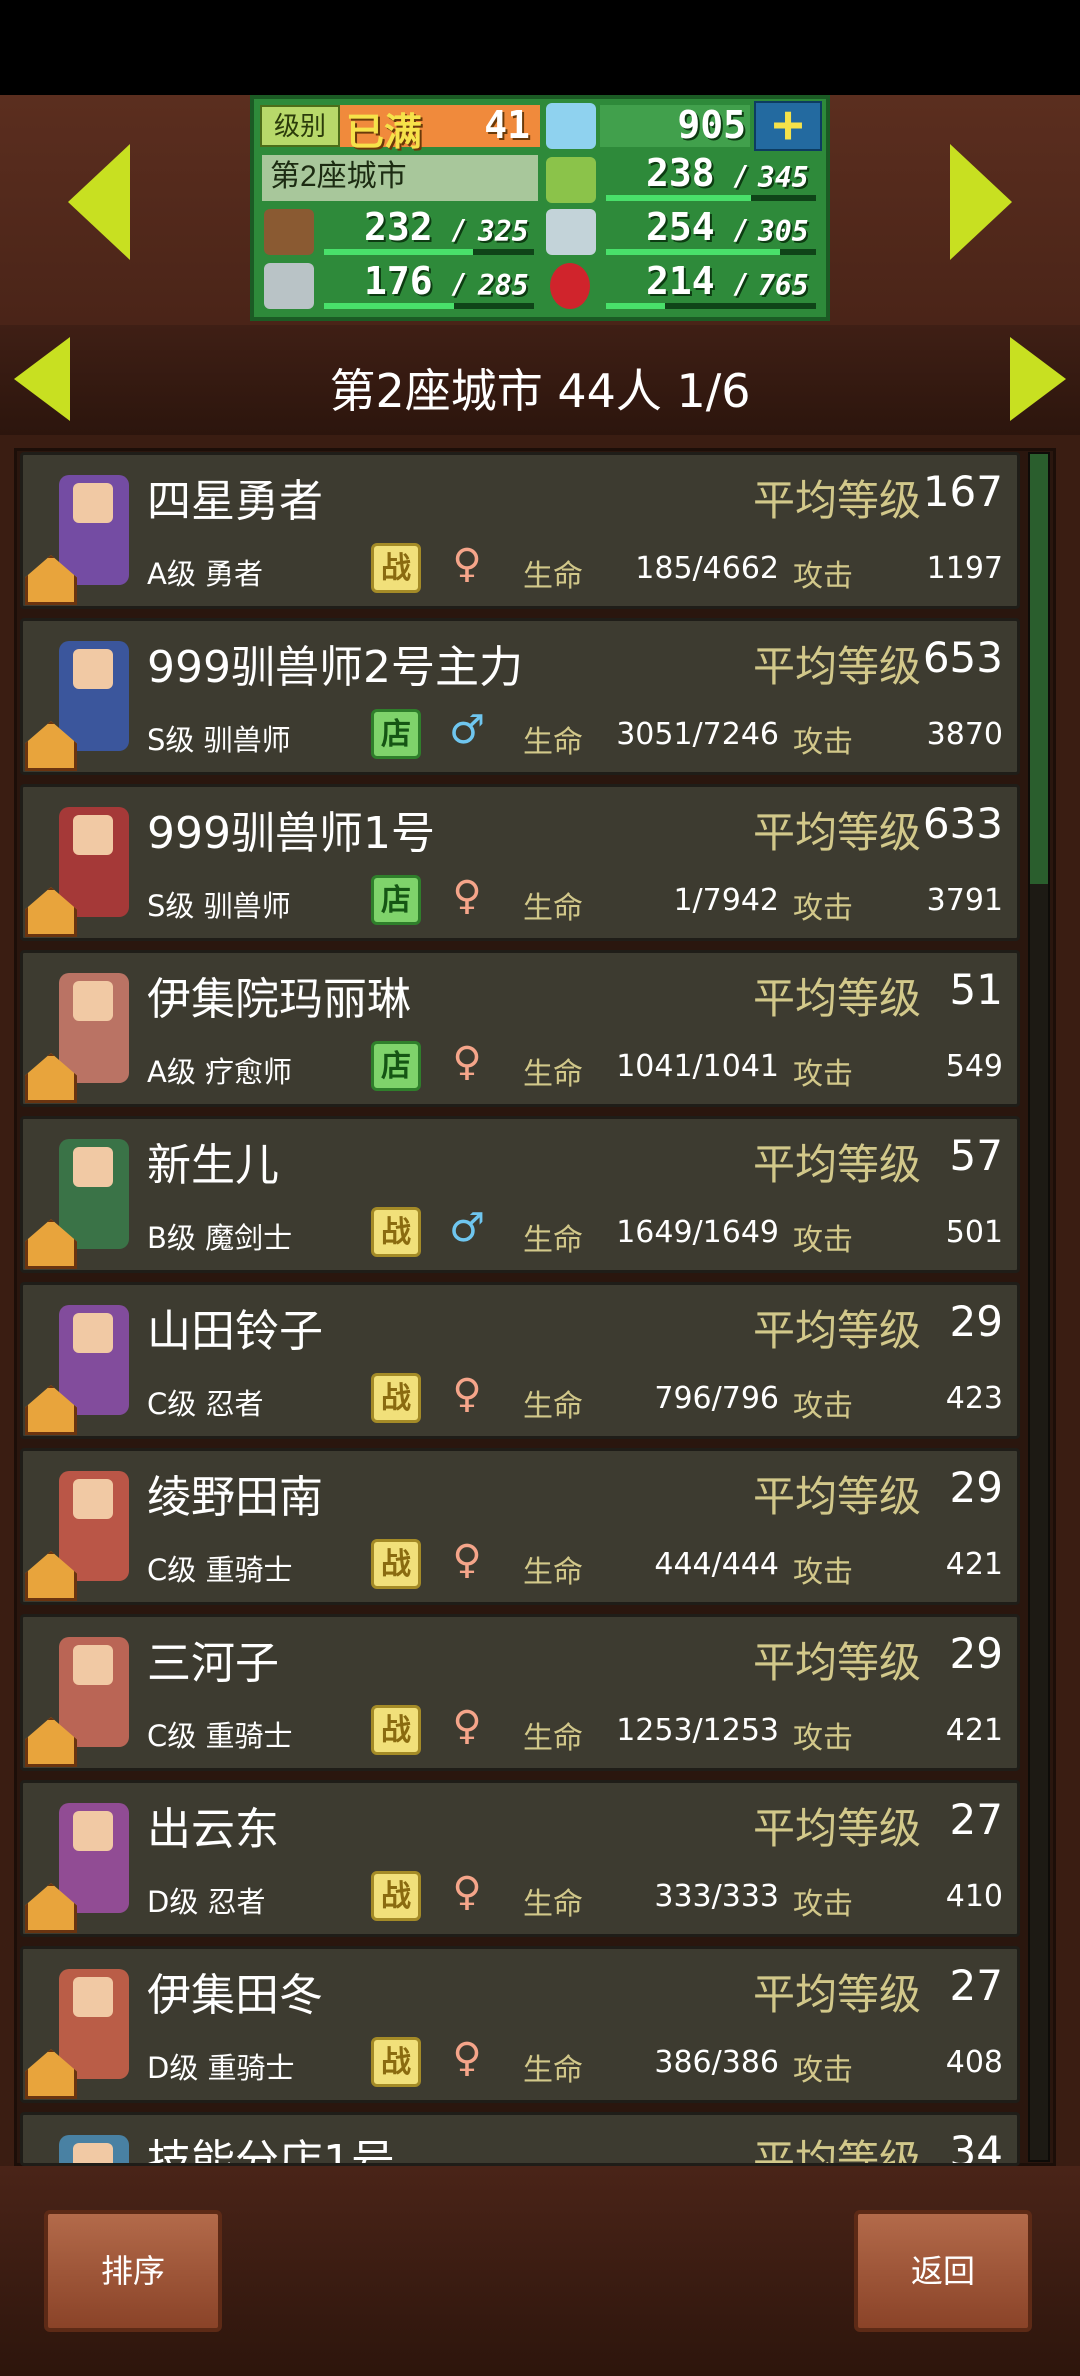 The height and width of the screenshot is (2376, 1080). What do you see at coordinates (680, 173) in the screenshot?
I see `grass-value: 238` at bounding box center [680, 173].